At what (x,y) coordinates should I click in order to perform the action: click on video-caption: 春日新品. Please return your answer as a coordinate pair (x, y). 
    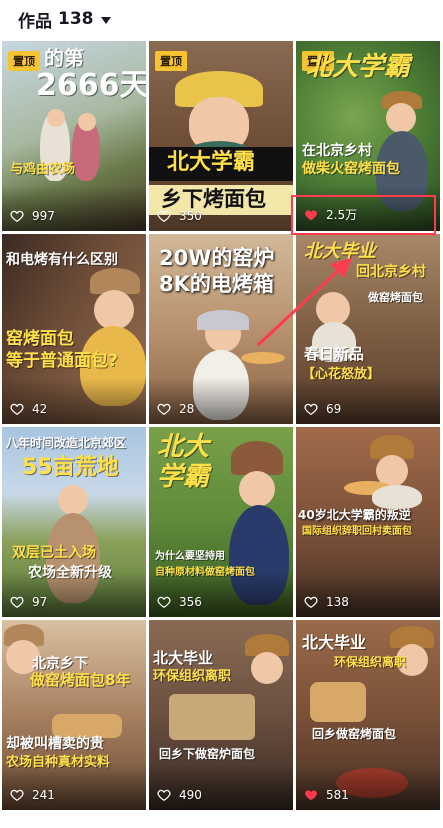
    Looking at the image, I should click on (334, 354).